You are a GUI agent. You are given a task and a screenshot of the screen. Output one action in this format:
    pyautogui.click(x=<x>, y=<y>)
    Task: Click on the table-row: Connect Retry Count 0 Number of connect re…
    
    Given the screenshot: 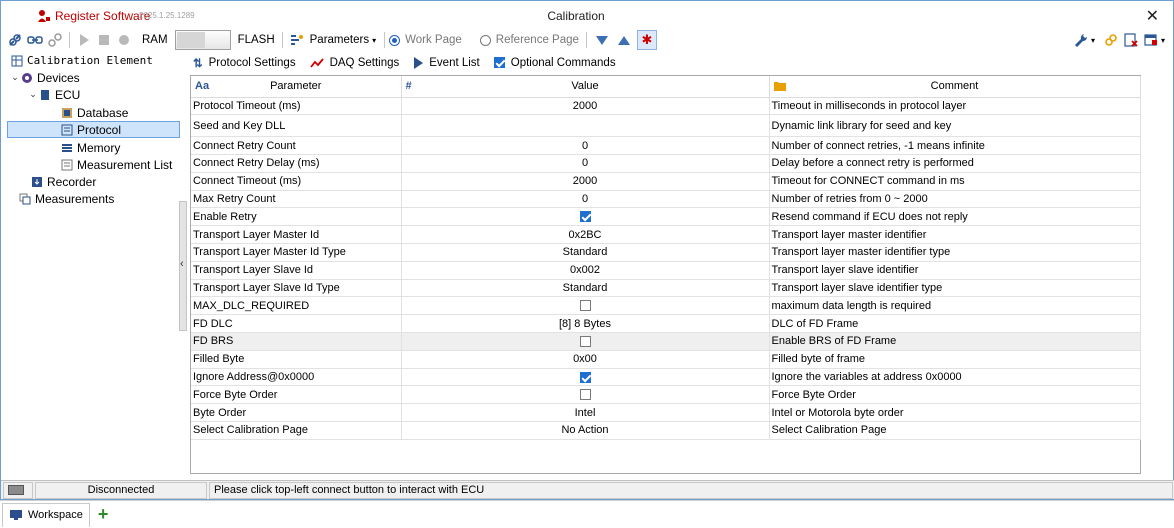 What is the action you would take?
    pyautogui.click(x=666, y=146)
    